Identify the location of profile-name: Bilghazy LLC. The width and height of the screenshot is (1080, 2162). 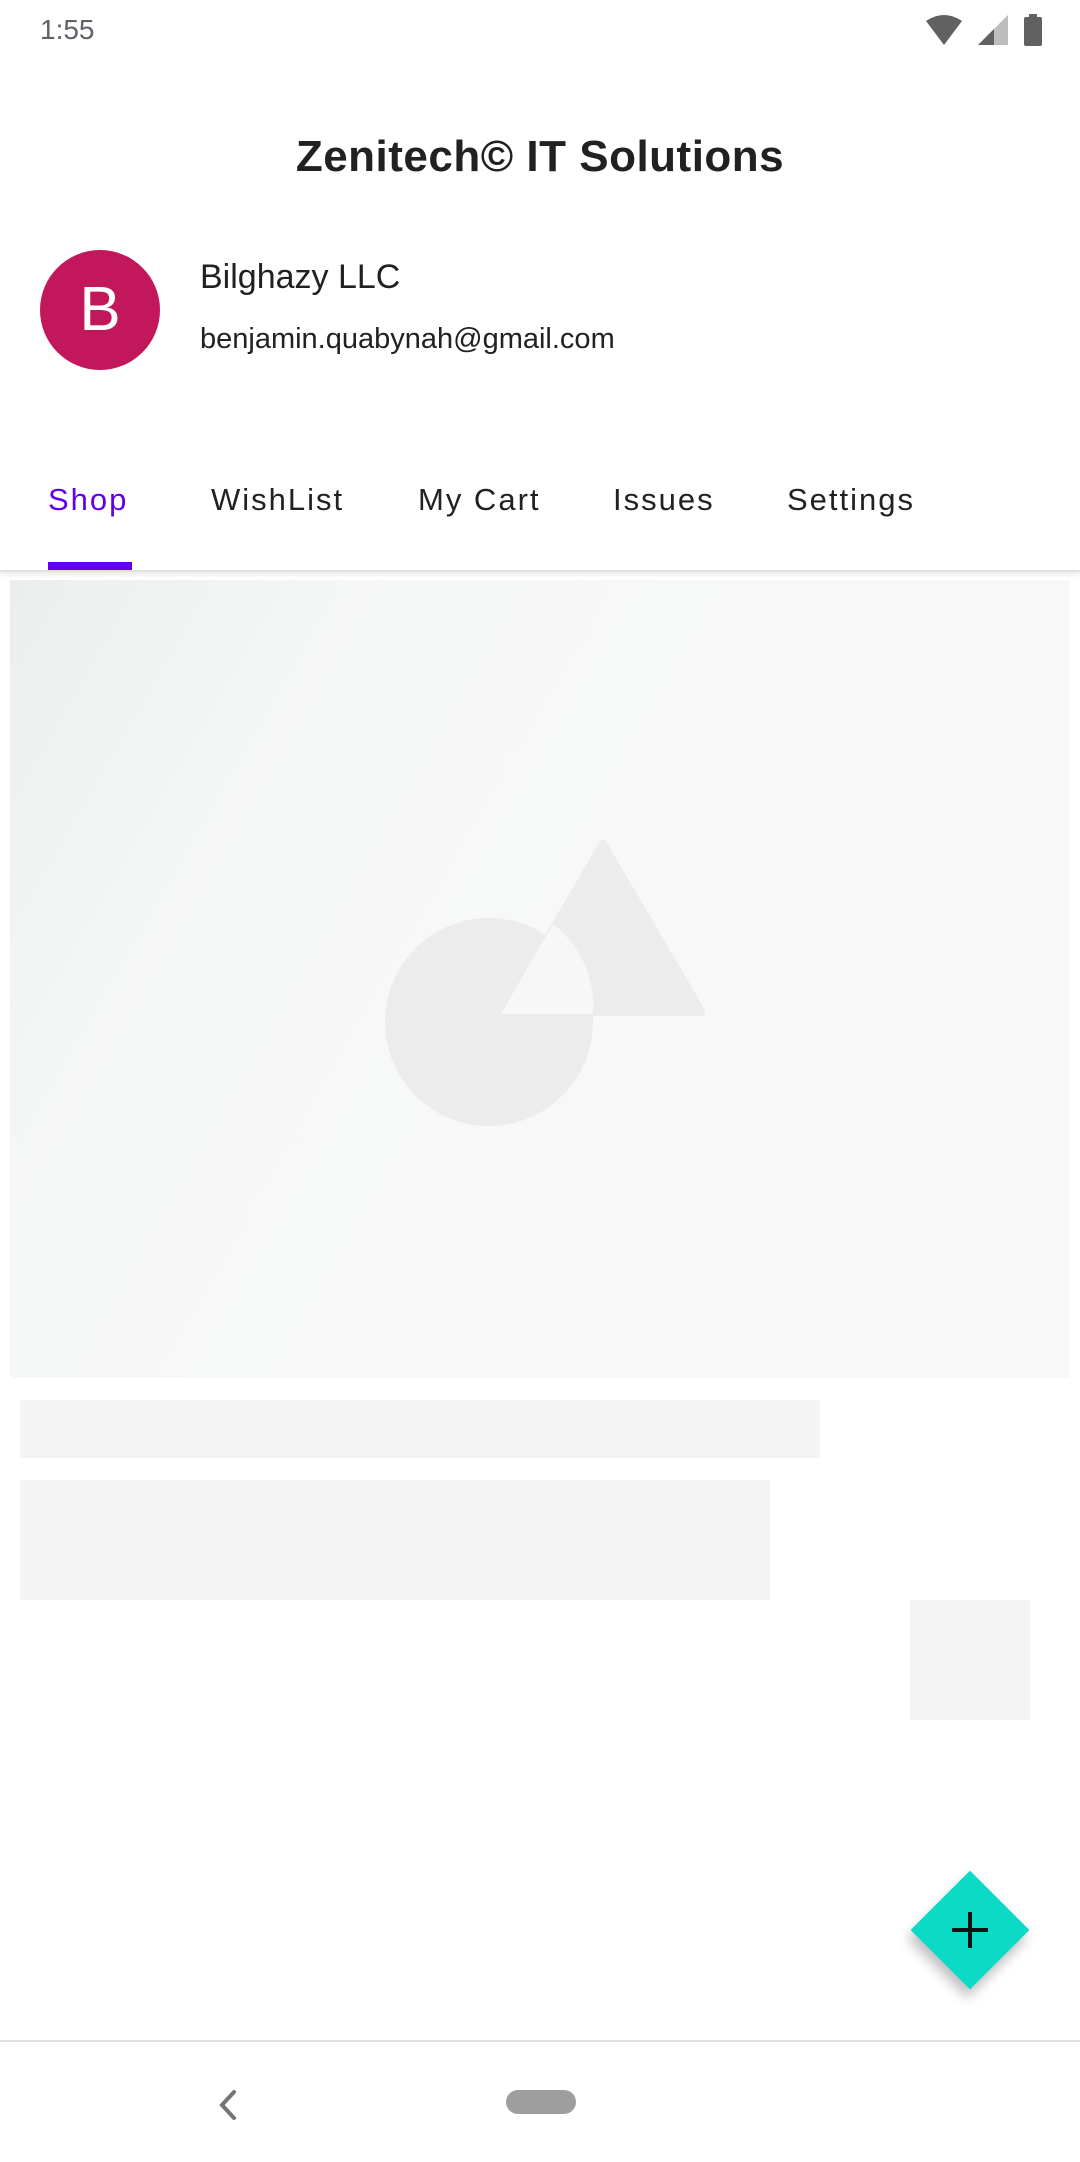
(300, 277).